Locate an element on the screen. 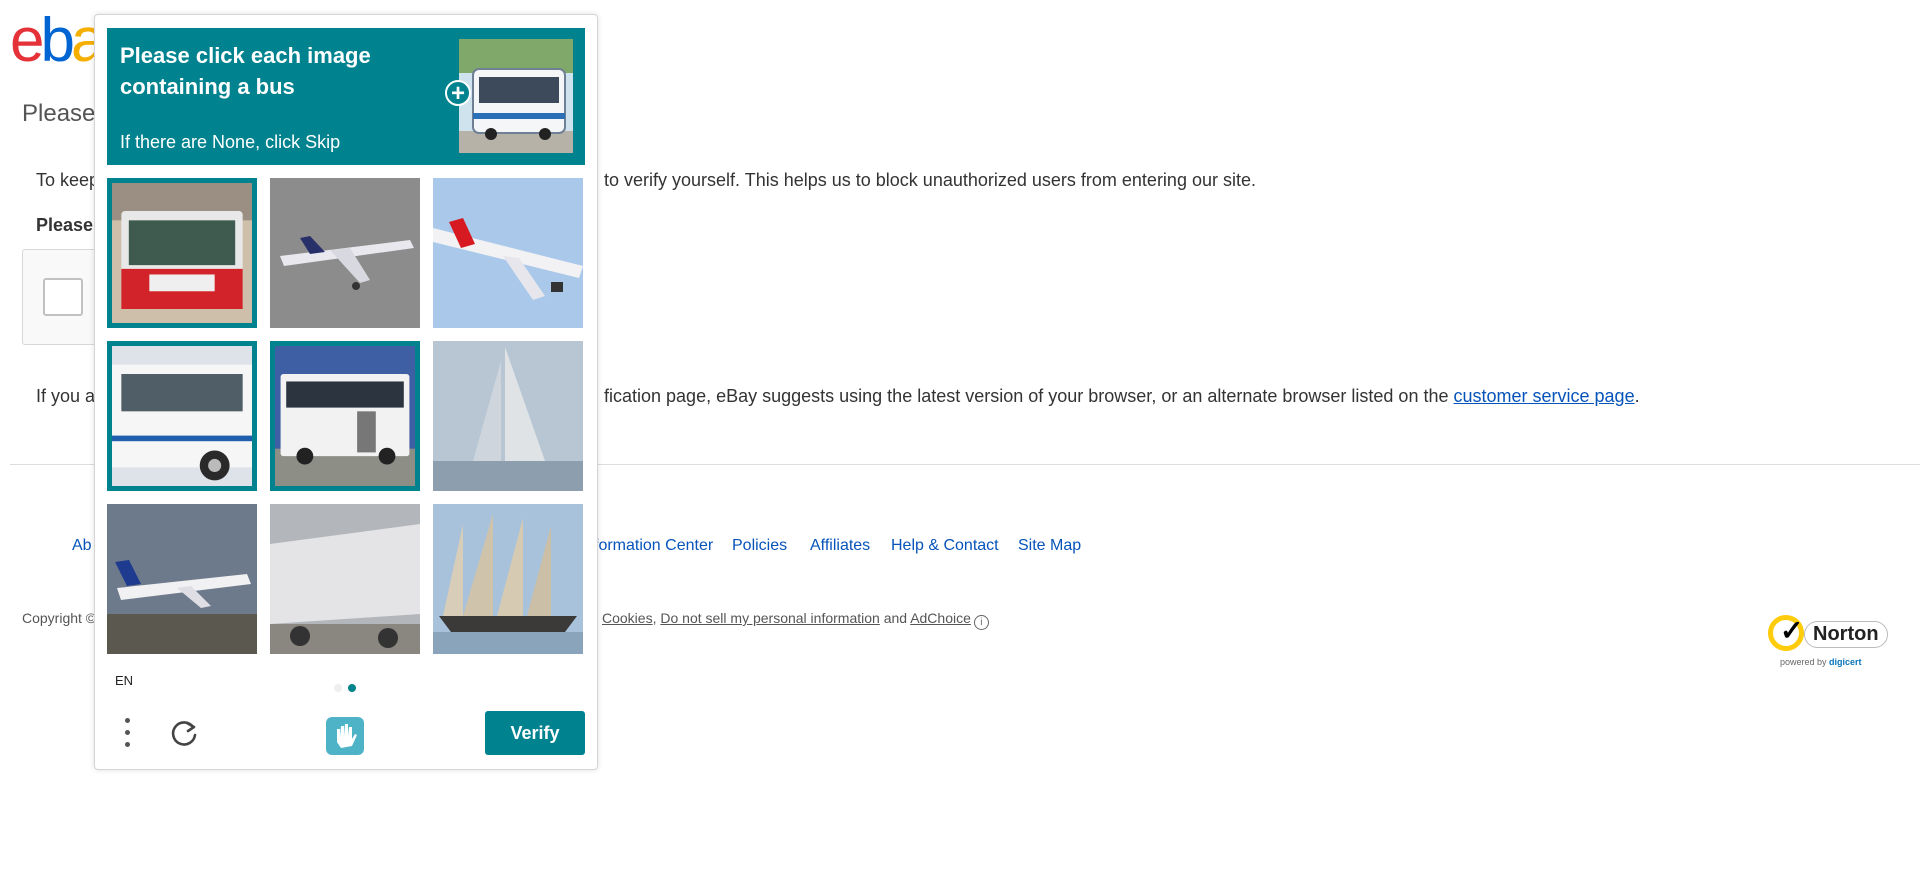 The image size is (1920, 885). captcha-image-grid is located at coordinates (347, 424).